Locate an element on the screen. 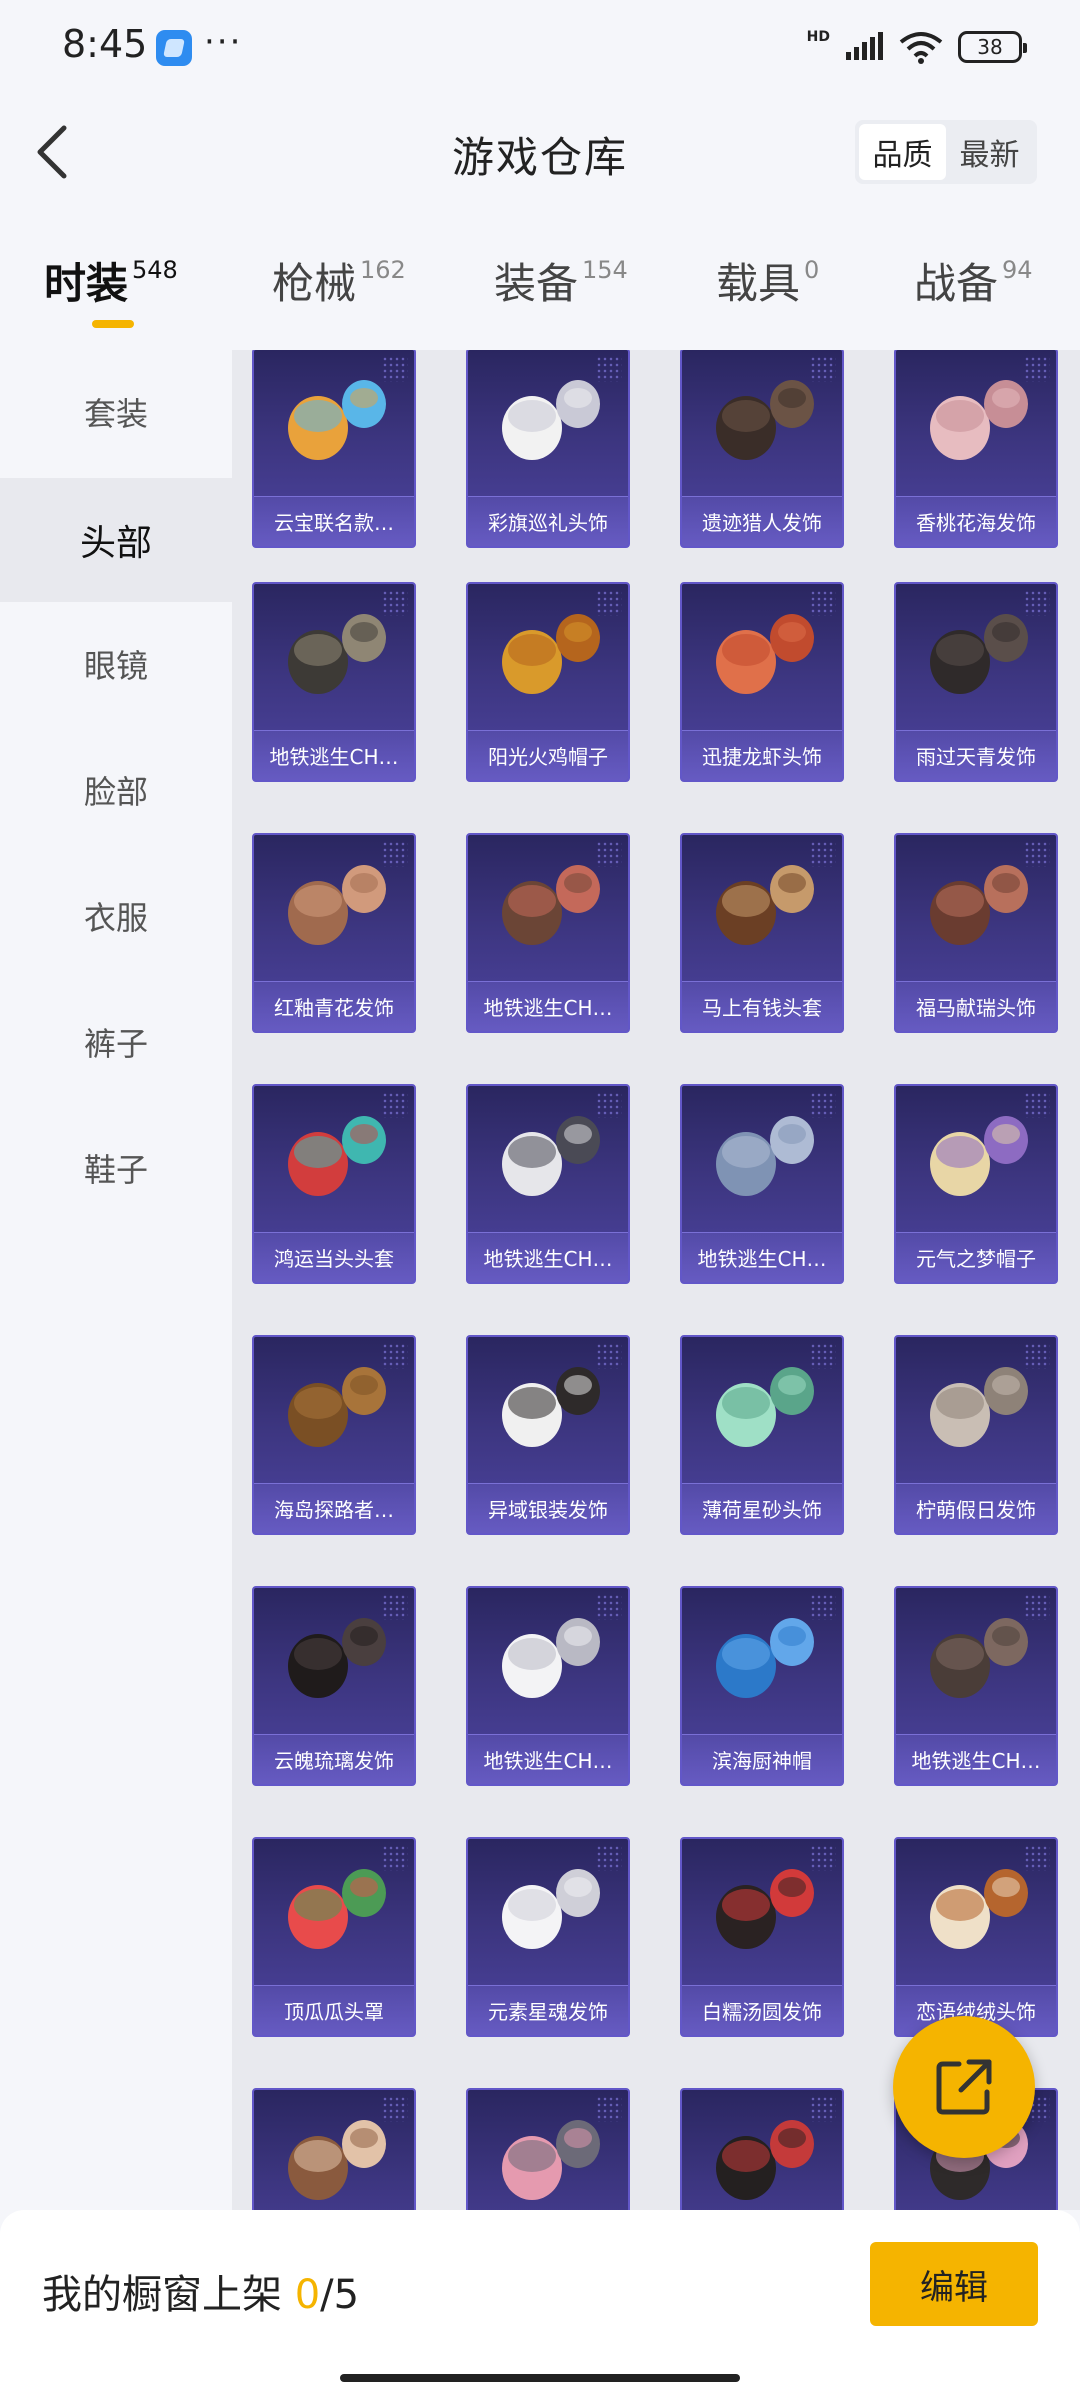  sort-quality: 品质 is located at coordinates (902, 152).